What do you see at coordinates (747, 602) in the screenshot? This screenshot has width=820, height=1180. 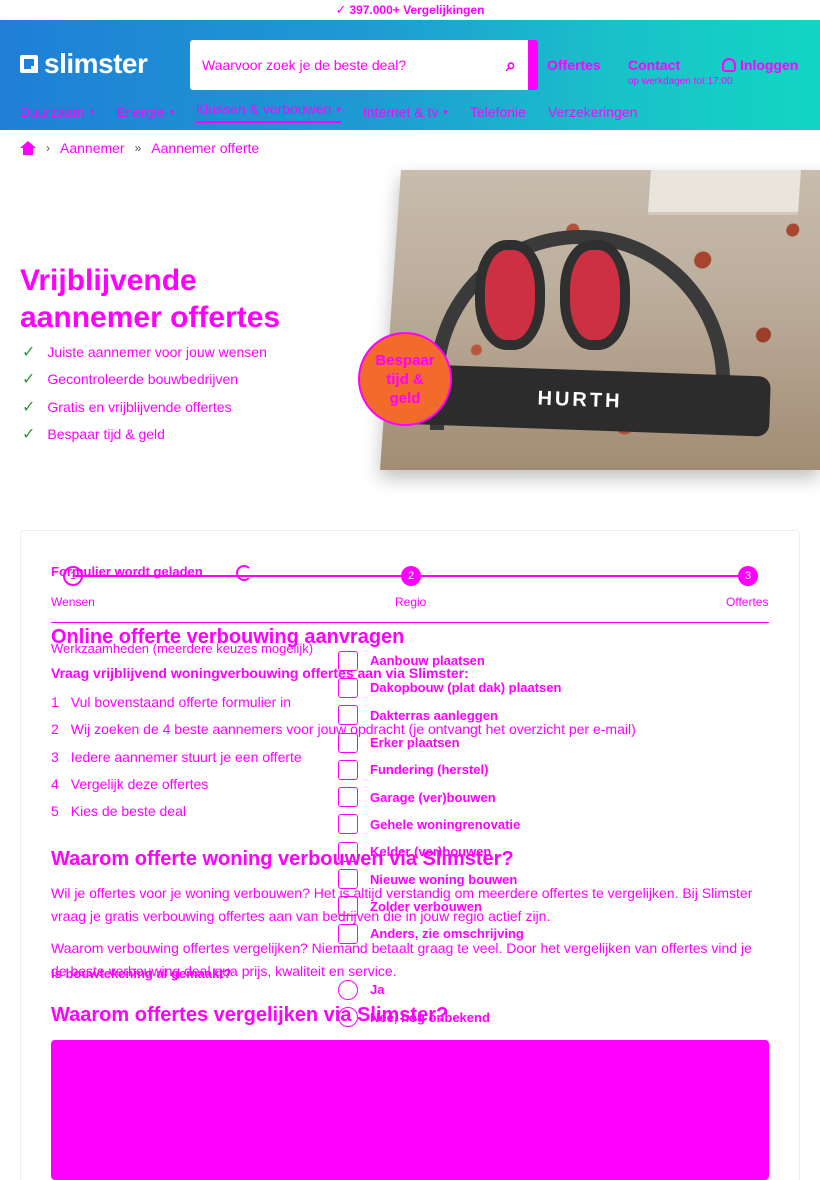 I see `step-label-offertes: Offertes` at bounding box center [747, 602].